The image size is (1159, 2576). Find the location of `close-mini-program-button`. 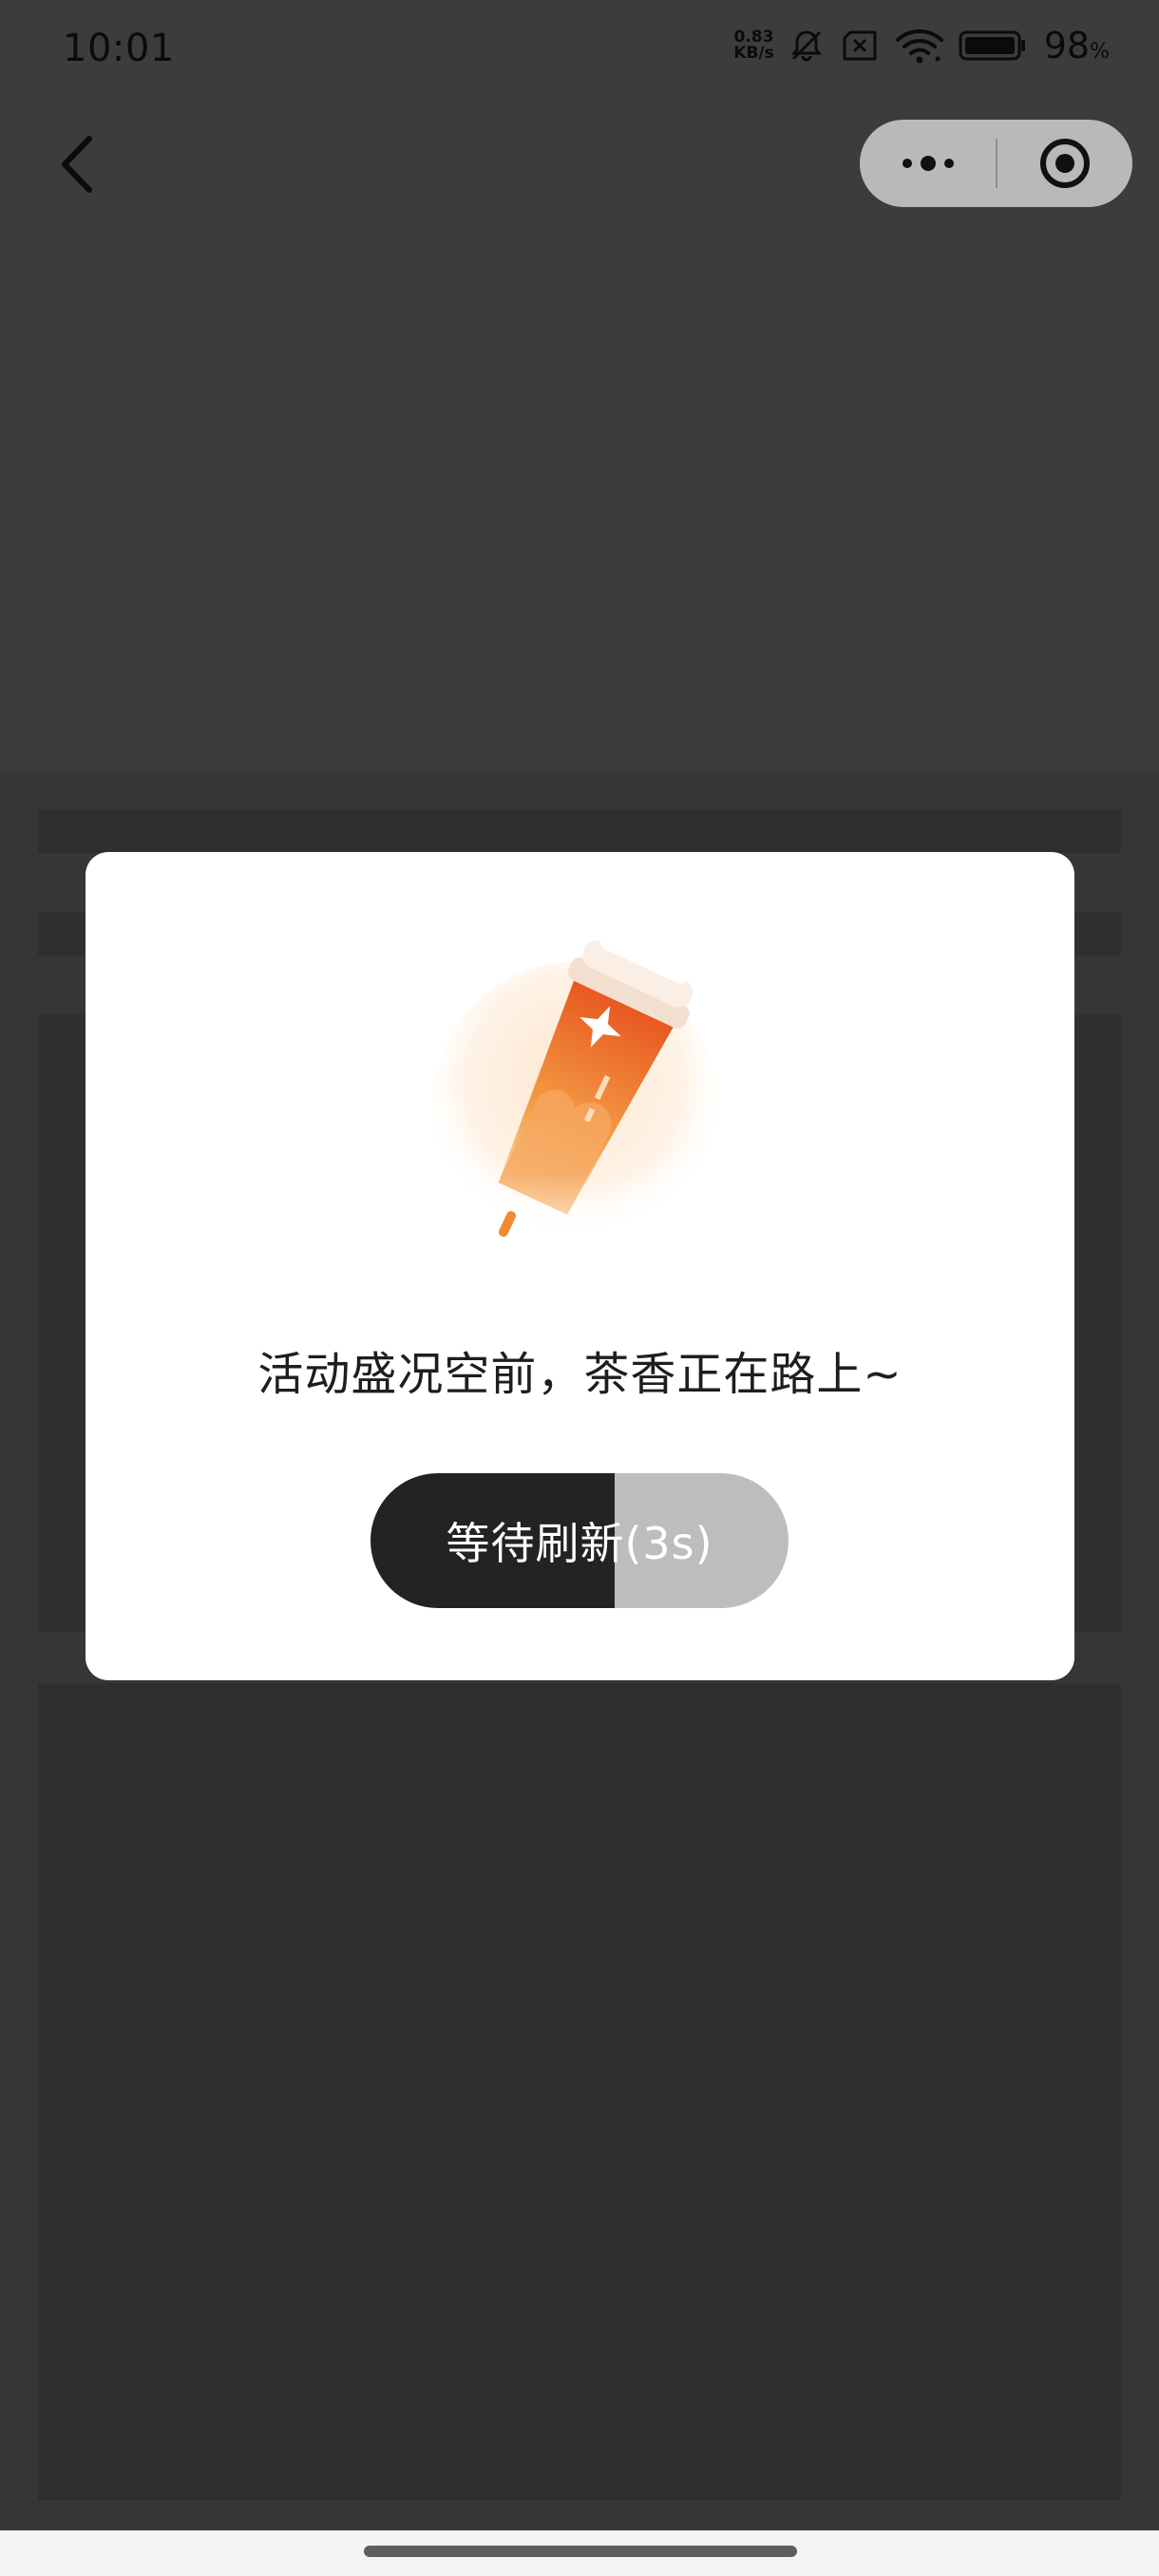

close-mini-program-button is located at coordinates (1065, 163).